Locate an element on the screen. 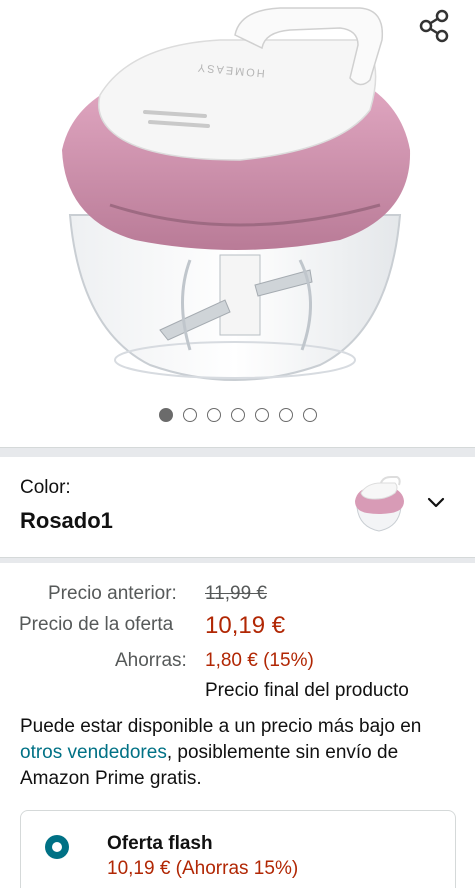 This screenshot has height=888, width=475. color-thumbnail is located at coordinates (379, 505).